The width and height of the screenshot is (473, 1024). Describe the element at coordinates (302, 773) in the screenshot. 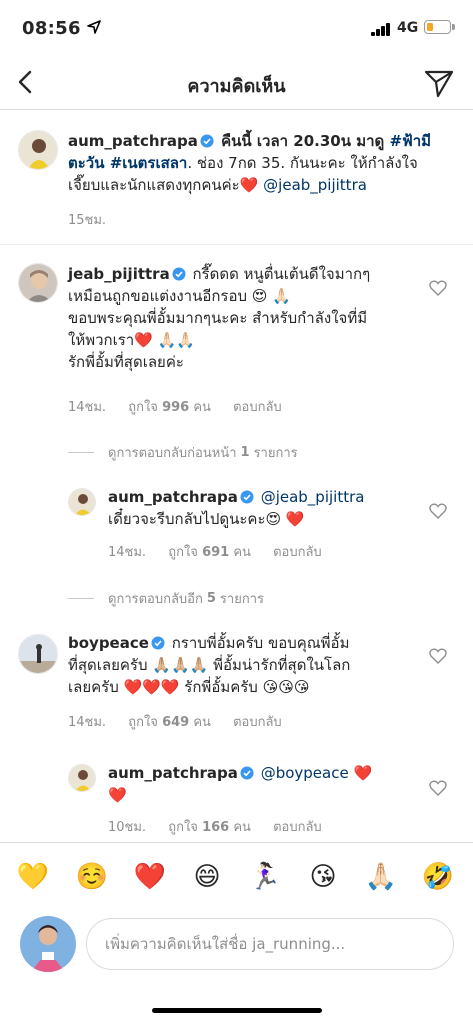

I see `mention-link: @boypeace` at that location.